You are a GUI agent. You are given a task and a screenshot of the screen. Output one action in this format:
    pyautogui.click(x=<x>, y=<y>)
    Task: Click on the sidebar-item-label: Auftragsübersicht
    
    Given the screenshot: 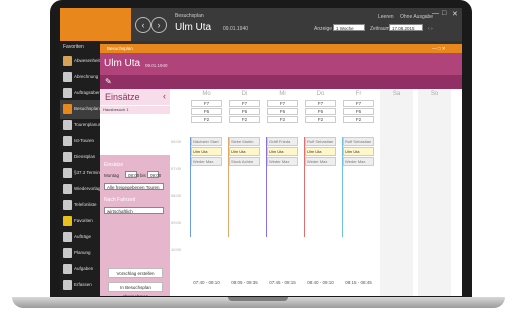 What is the action you would take?
    pyautogui.click(x=87, y=92)
    